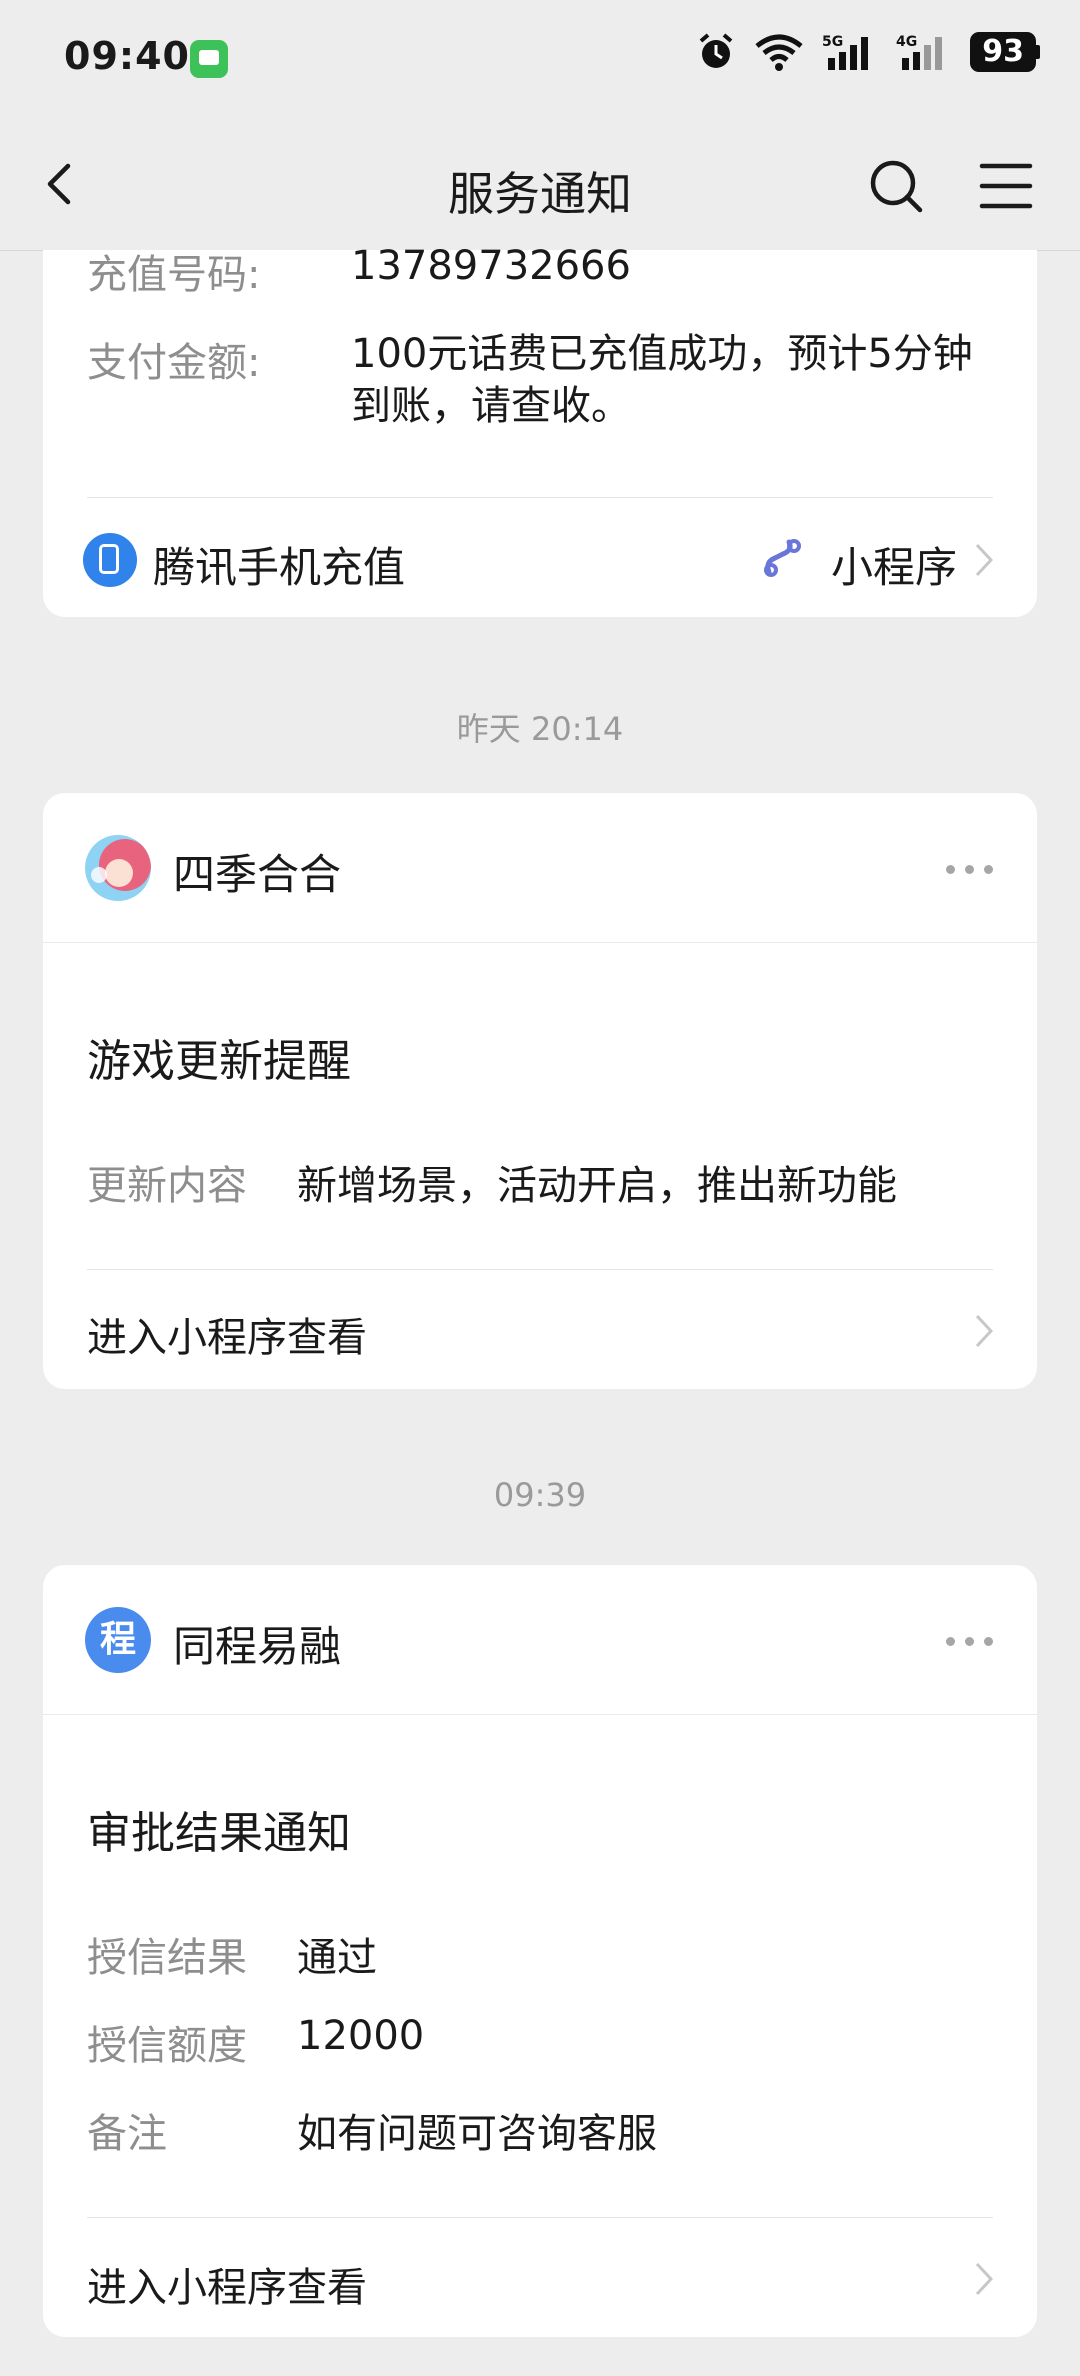 This screenshot has width=1080, height=2376. Describe the element at coordinates (896, 186) in the screenshot. I see `search-icon` at that location.